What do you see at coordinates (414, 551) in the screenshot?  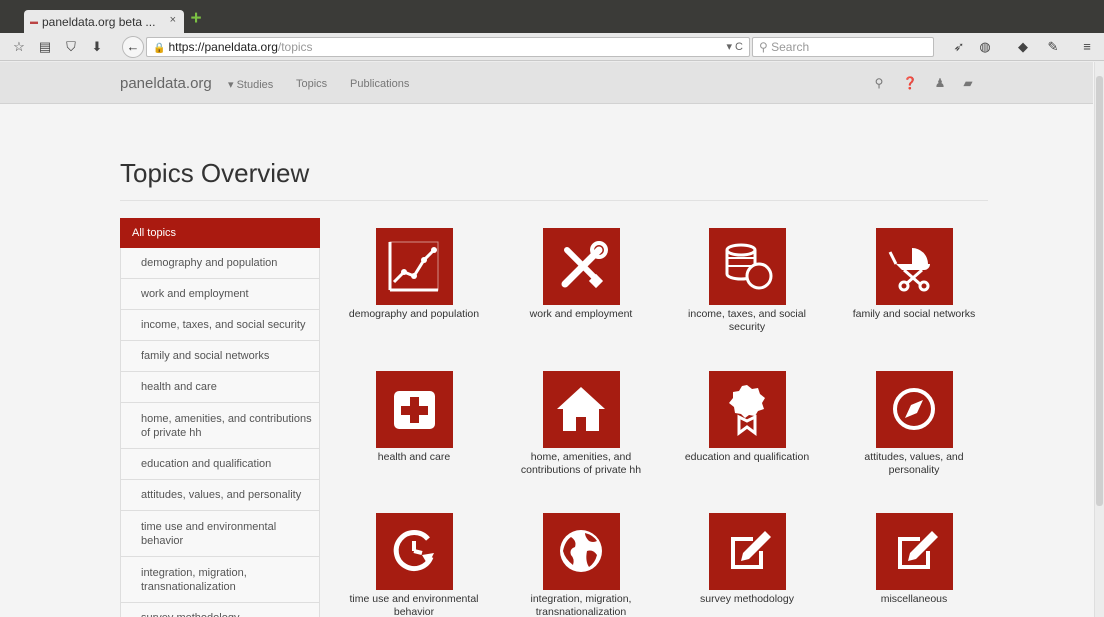 I see `clock-arrow-icon` at bounding box center [414, 551].